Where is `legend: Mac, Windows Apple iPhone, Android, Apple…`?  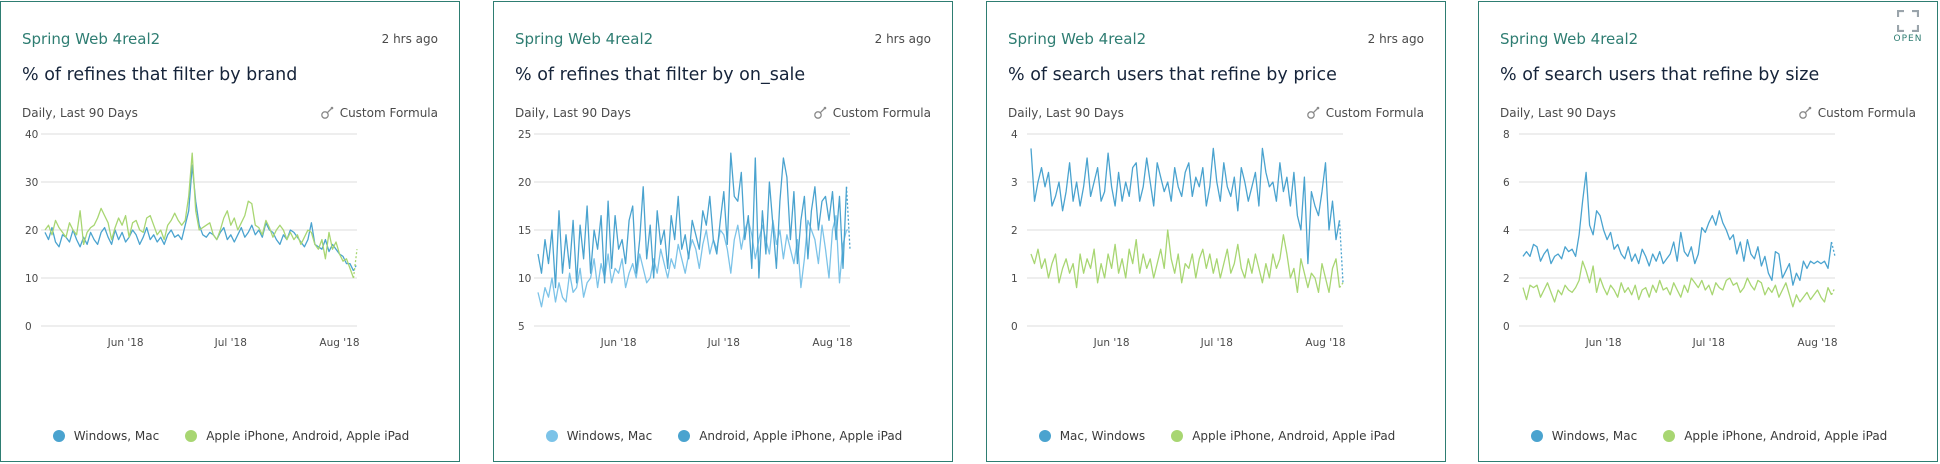 legend: Mac, Windows Apple iPhone, Android, Apple… is located at coordinates (1217, 436).